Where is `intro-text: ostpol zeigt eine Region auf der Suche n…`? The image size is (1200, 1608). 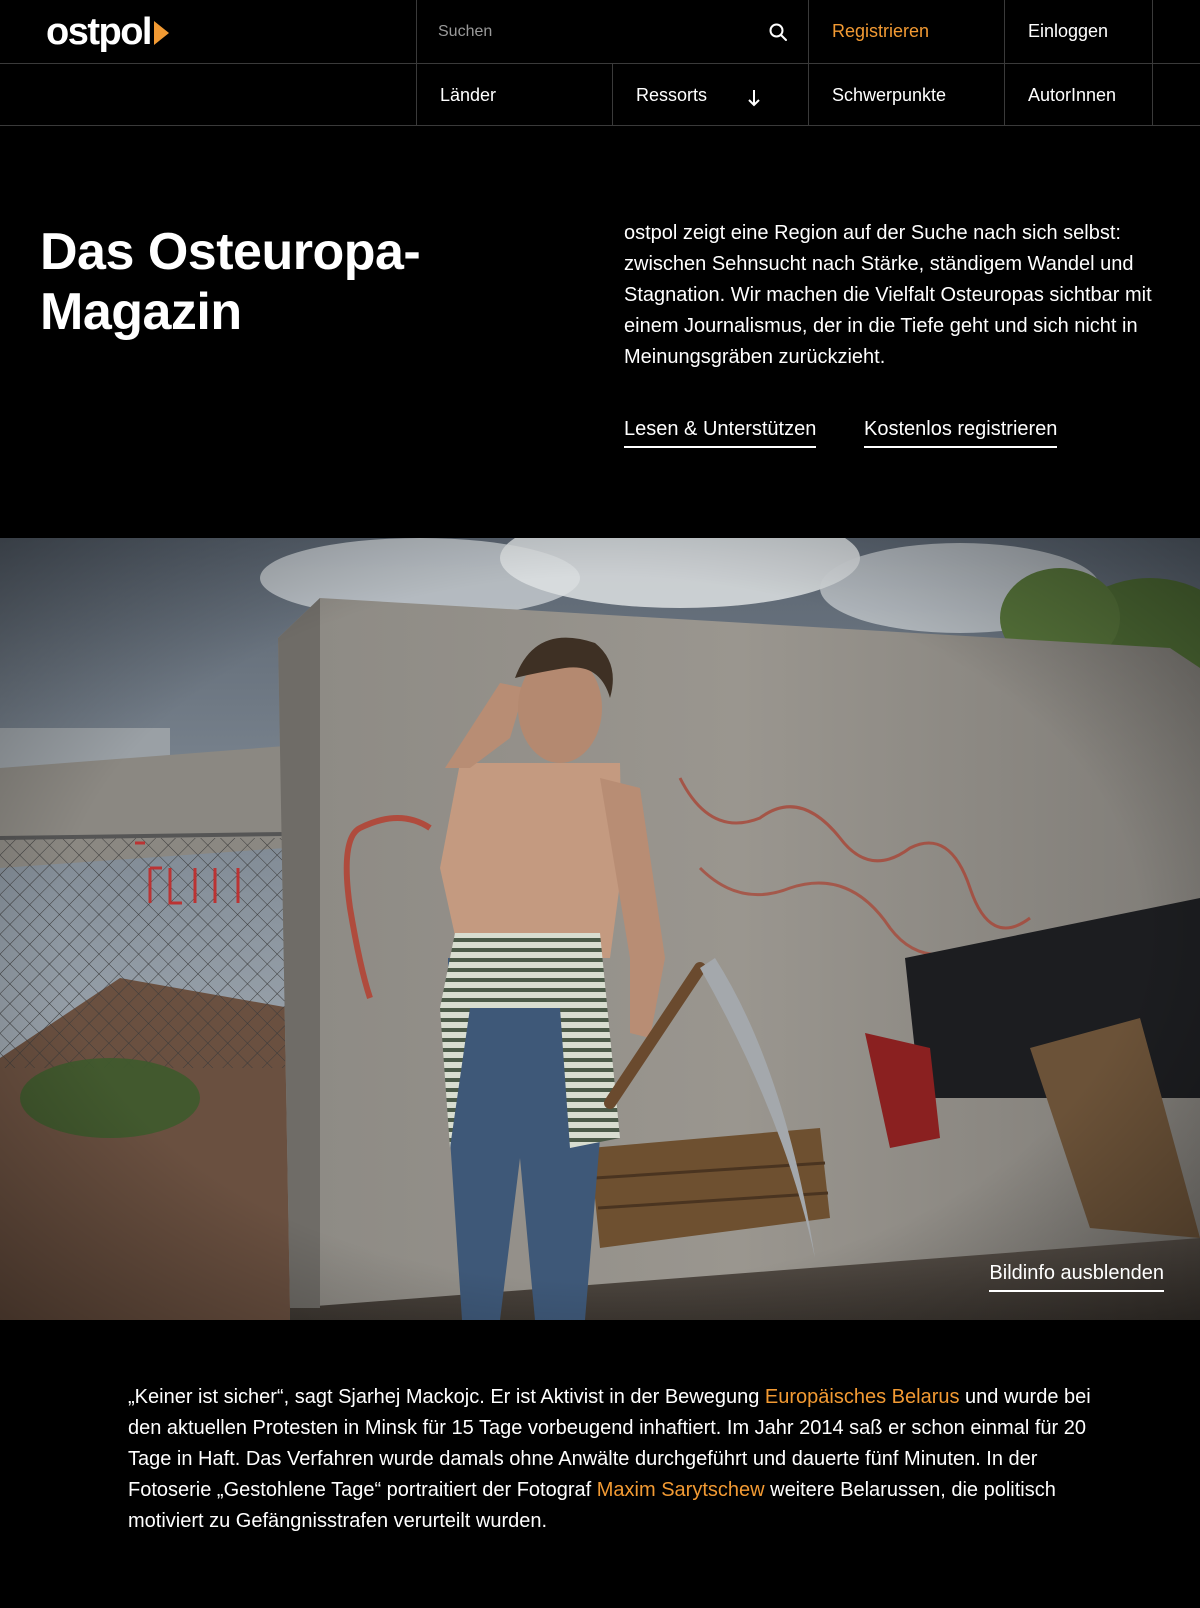
intro-text: ostpol zeigt eine Region auf der Suche n… is located at coordinates (888, 295).